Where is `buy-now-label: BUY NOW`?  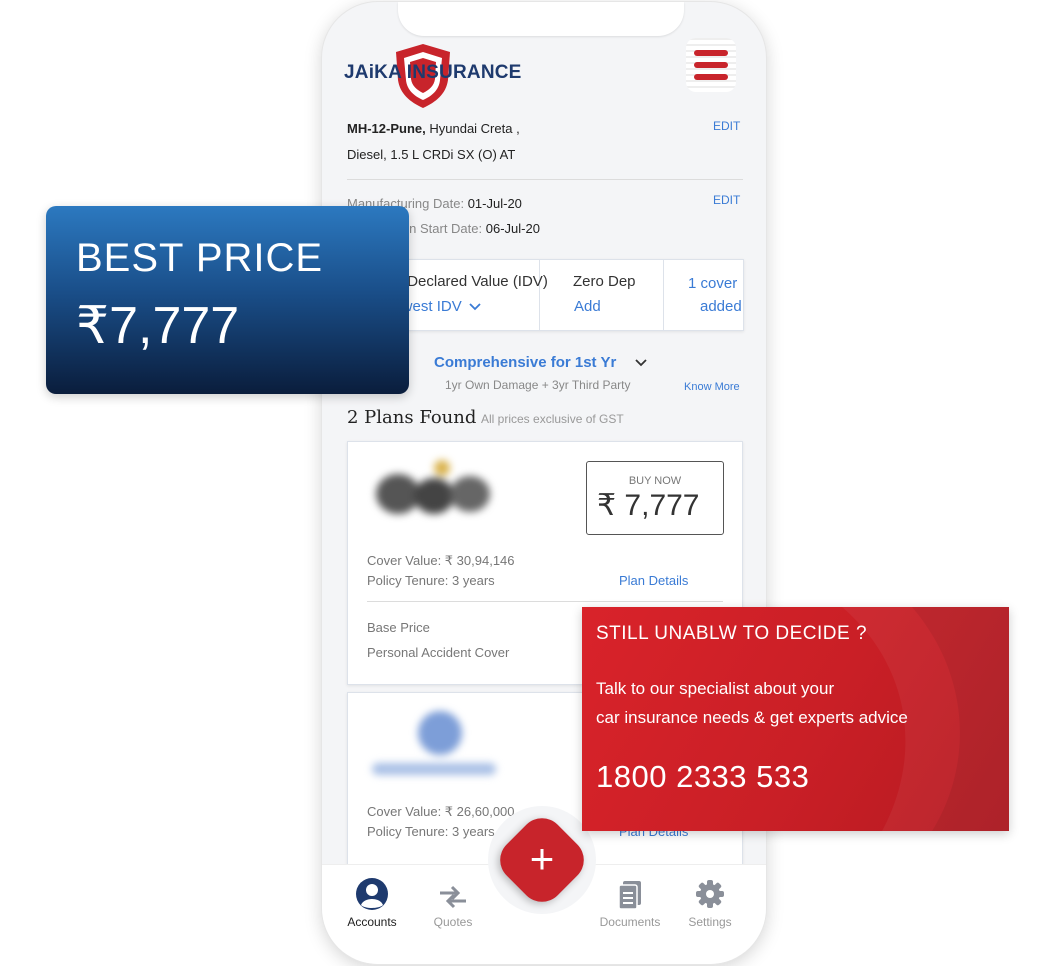
buy-now-label: BUY NOW is located at coordinates (655, 481).